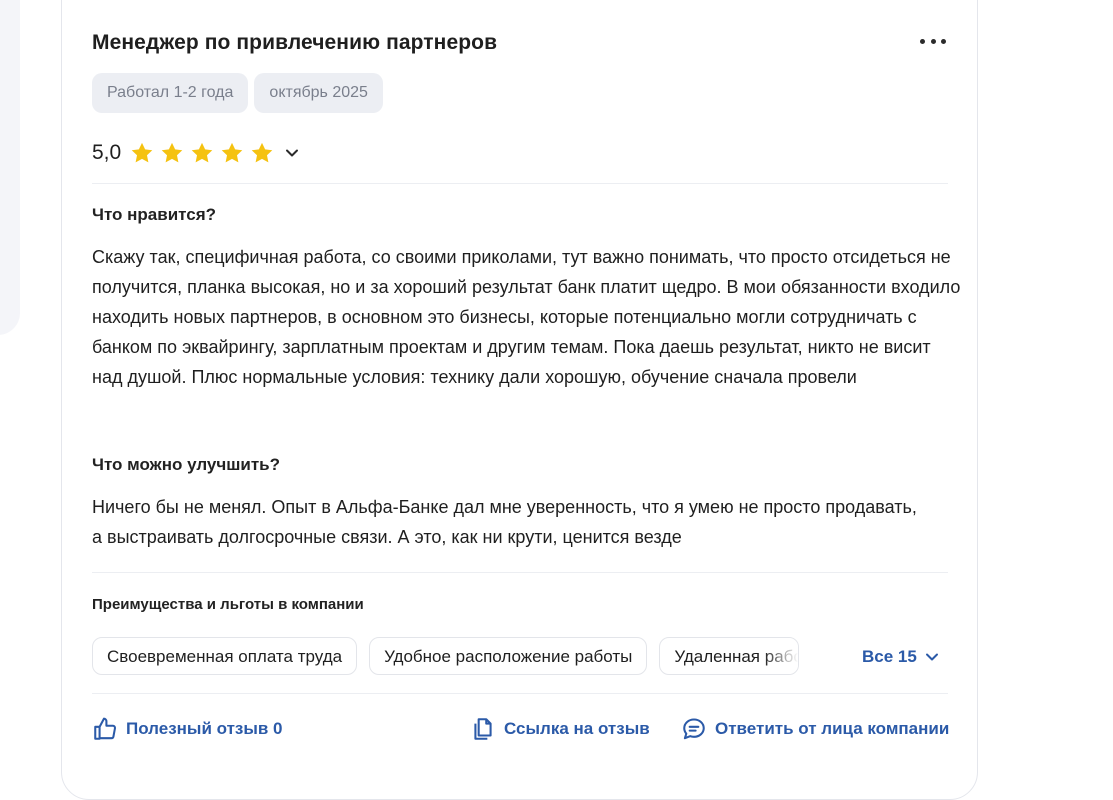 Image resolution: width=1113 pixels, height=800 pixels. Describe the element at coordinates (694, 729) in the screenshot. I see `comment-icon` at that location.